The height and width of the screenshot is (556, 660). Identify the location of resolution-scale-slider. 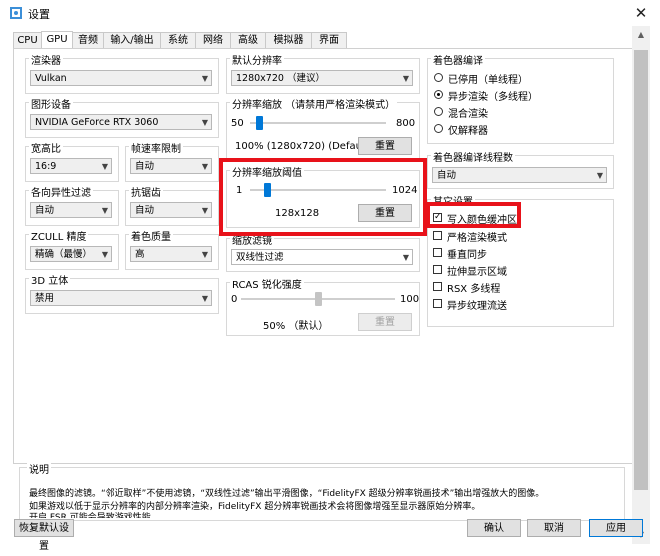
(259, 123).